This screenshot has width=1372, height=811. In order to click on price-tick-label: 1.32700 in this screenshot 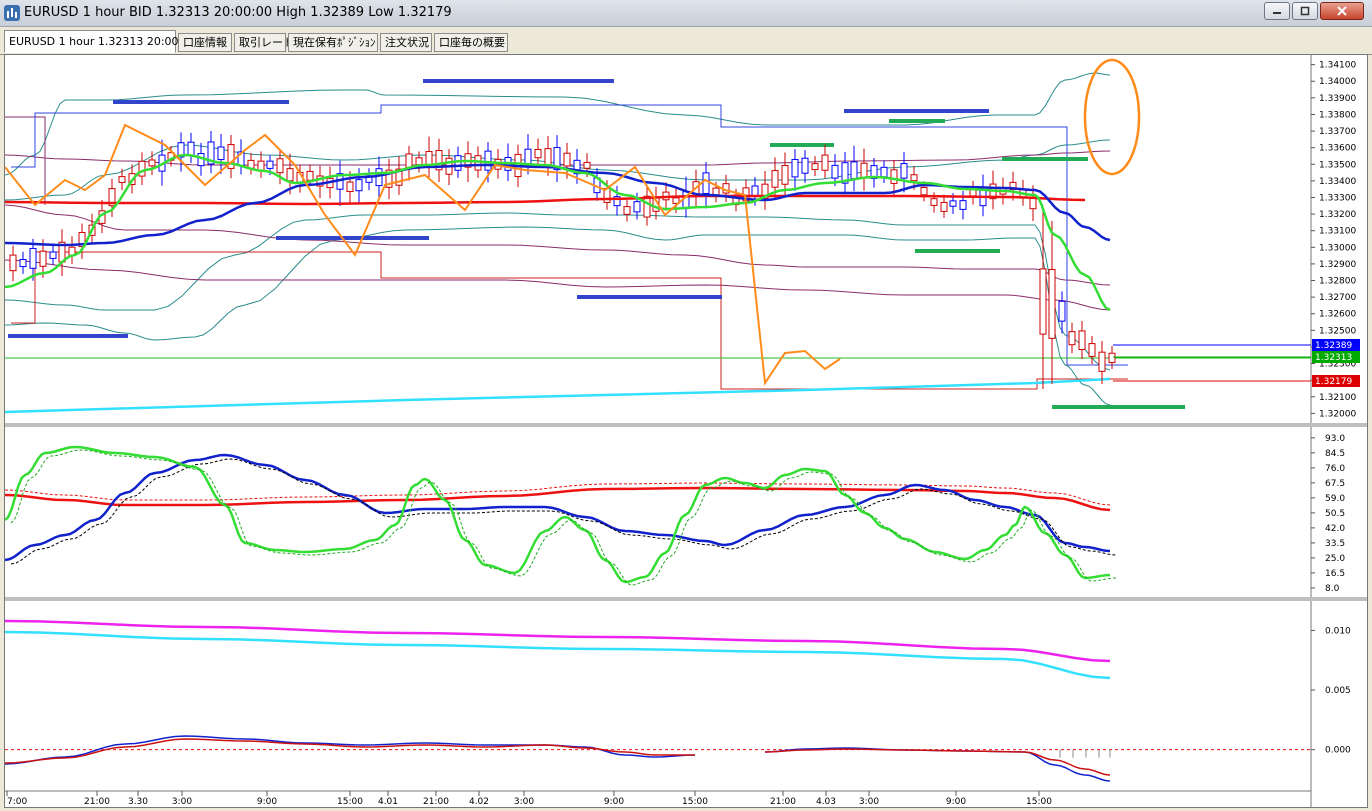, I will do `click(1337, 298)`.